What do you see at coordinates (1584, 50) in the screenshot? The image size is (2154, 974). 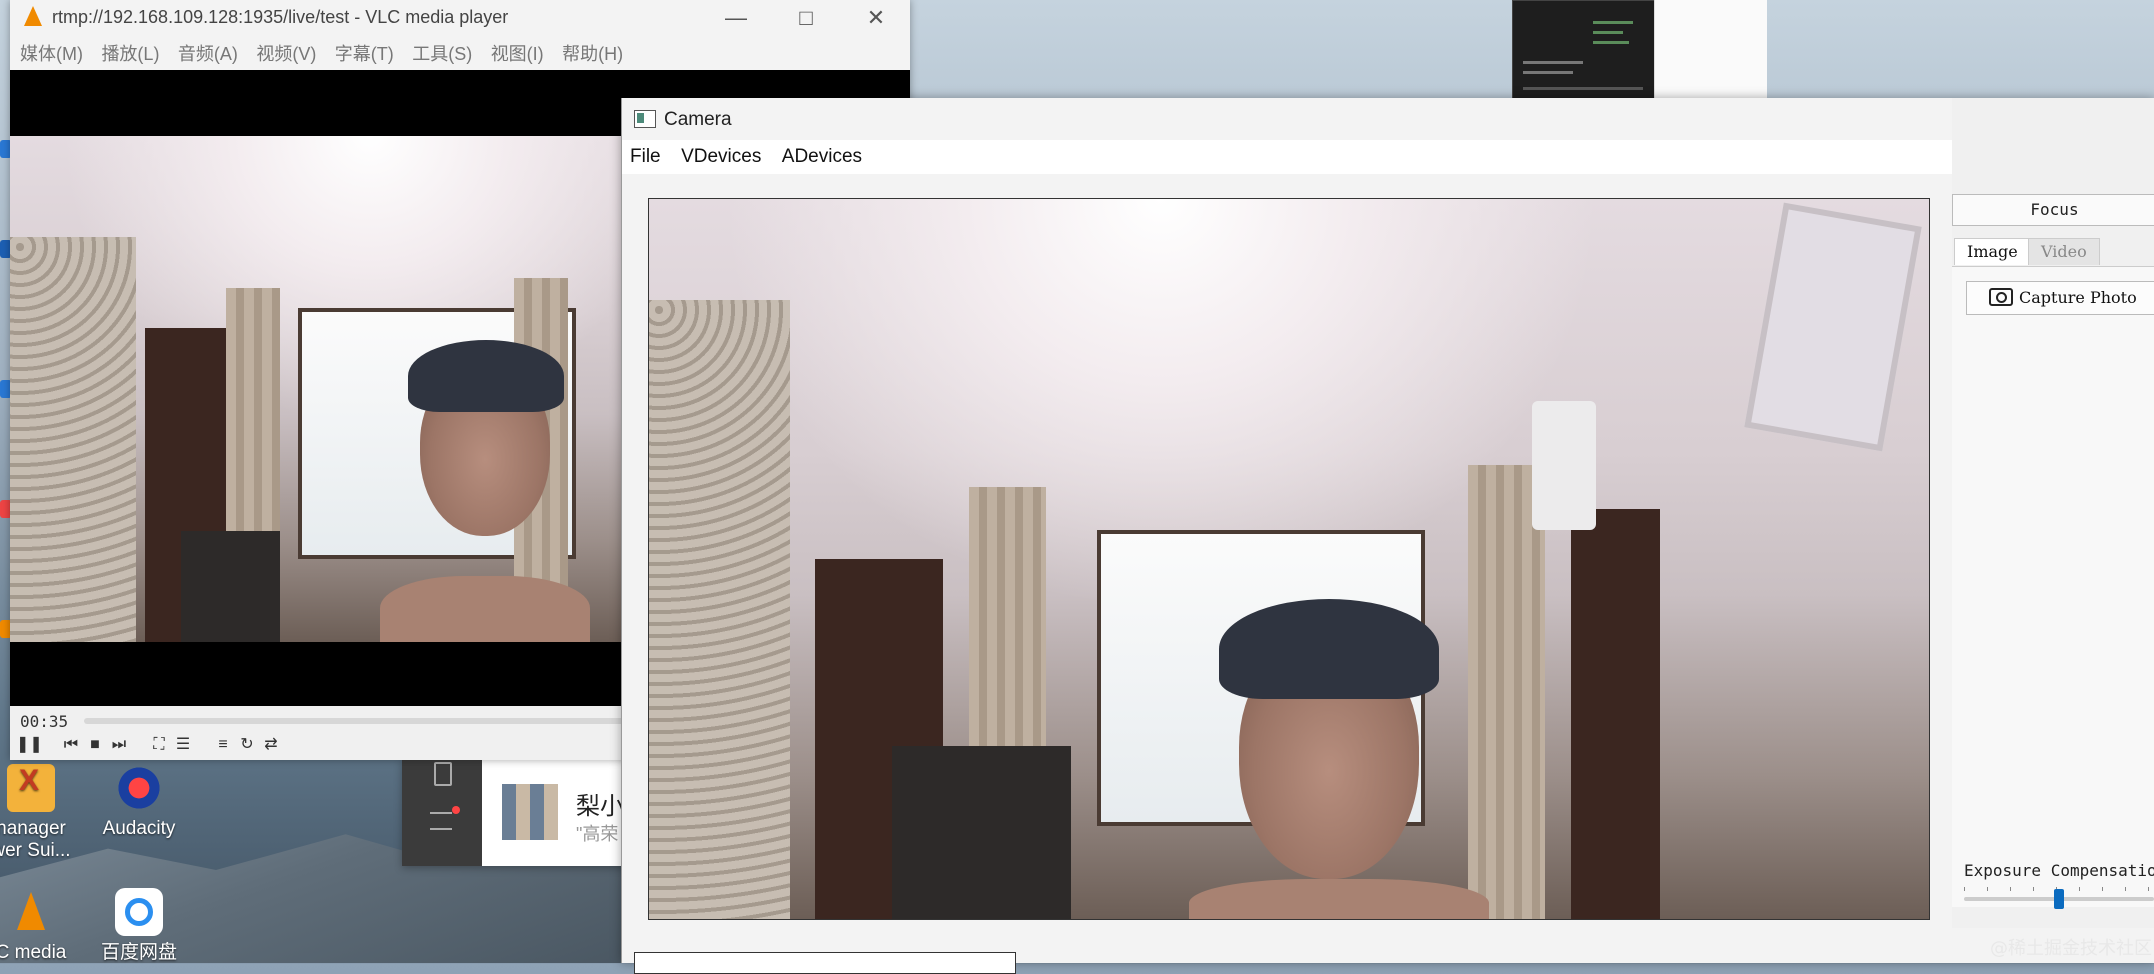 I see `background-terminal-window` at bounding box center [1584, 50].